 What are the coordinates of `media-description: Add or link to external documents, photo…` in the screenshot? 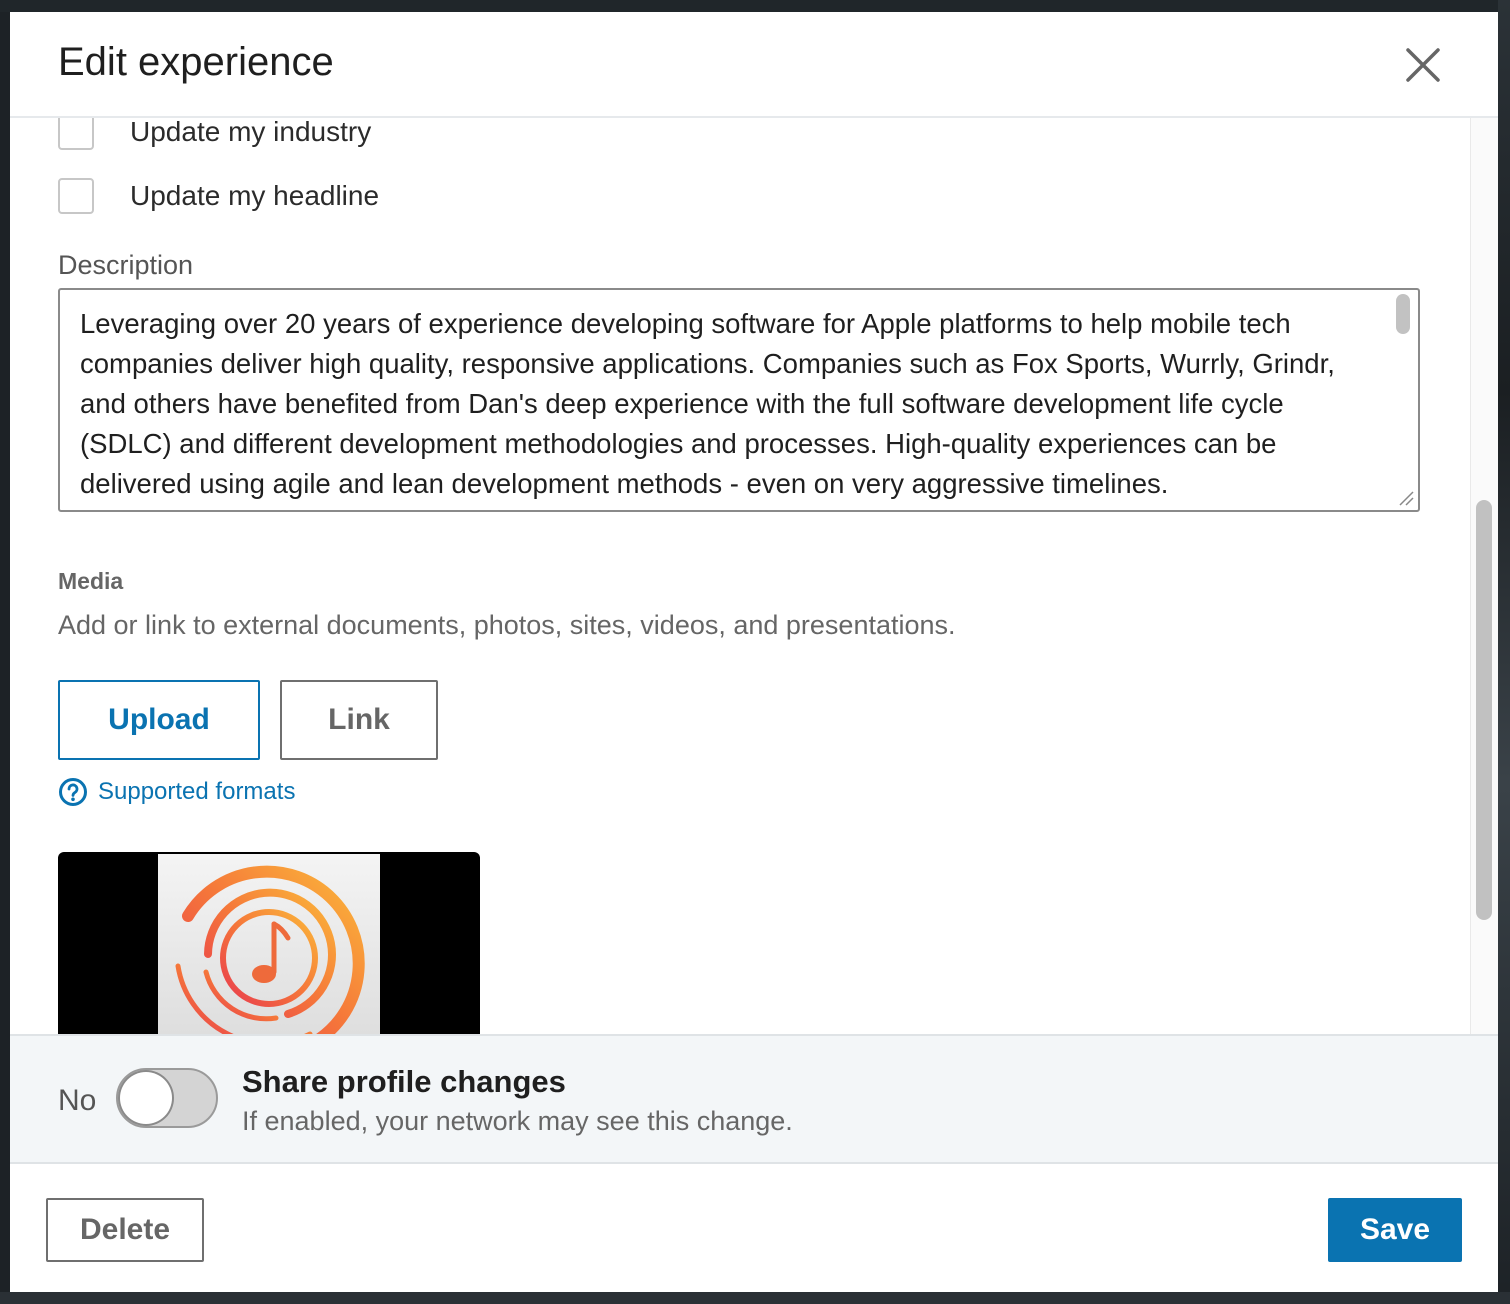 It's located at (507, 625).